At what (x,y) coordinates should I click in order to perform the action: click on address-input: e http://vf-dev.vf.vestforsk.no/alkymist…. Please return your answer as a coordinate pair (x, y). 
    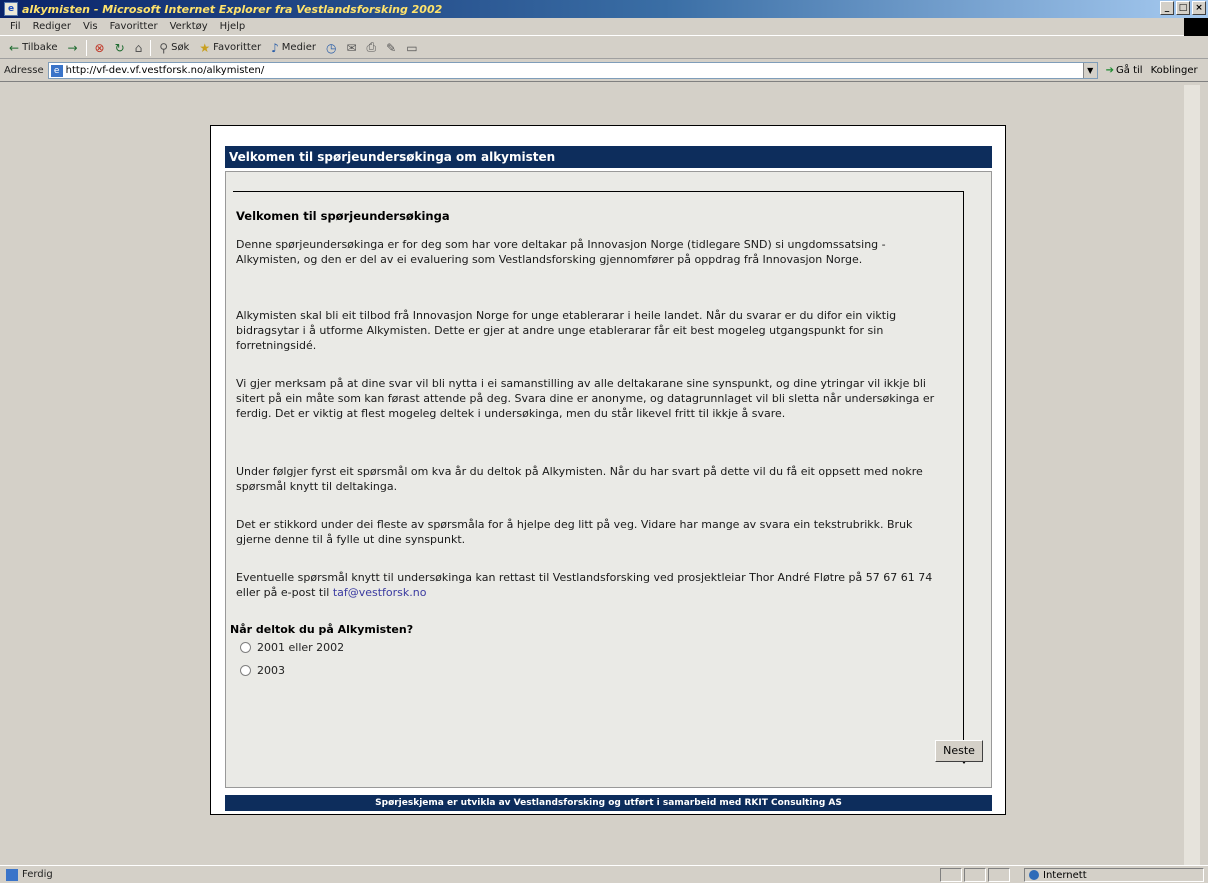
    Looking at the image, I should click on (572, 70).